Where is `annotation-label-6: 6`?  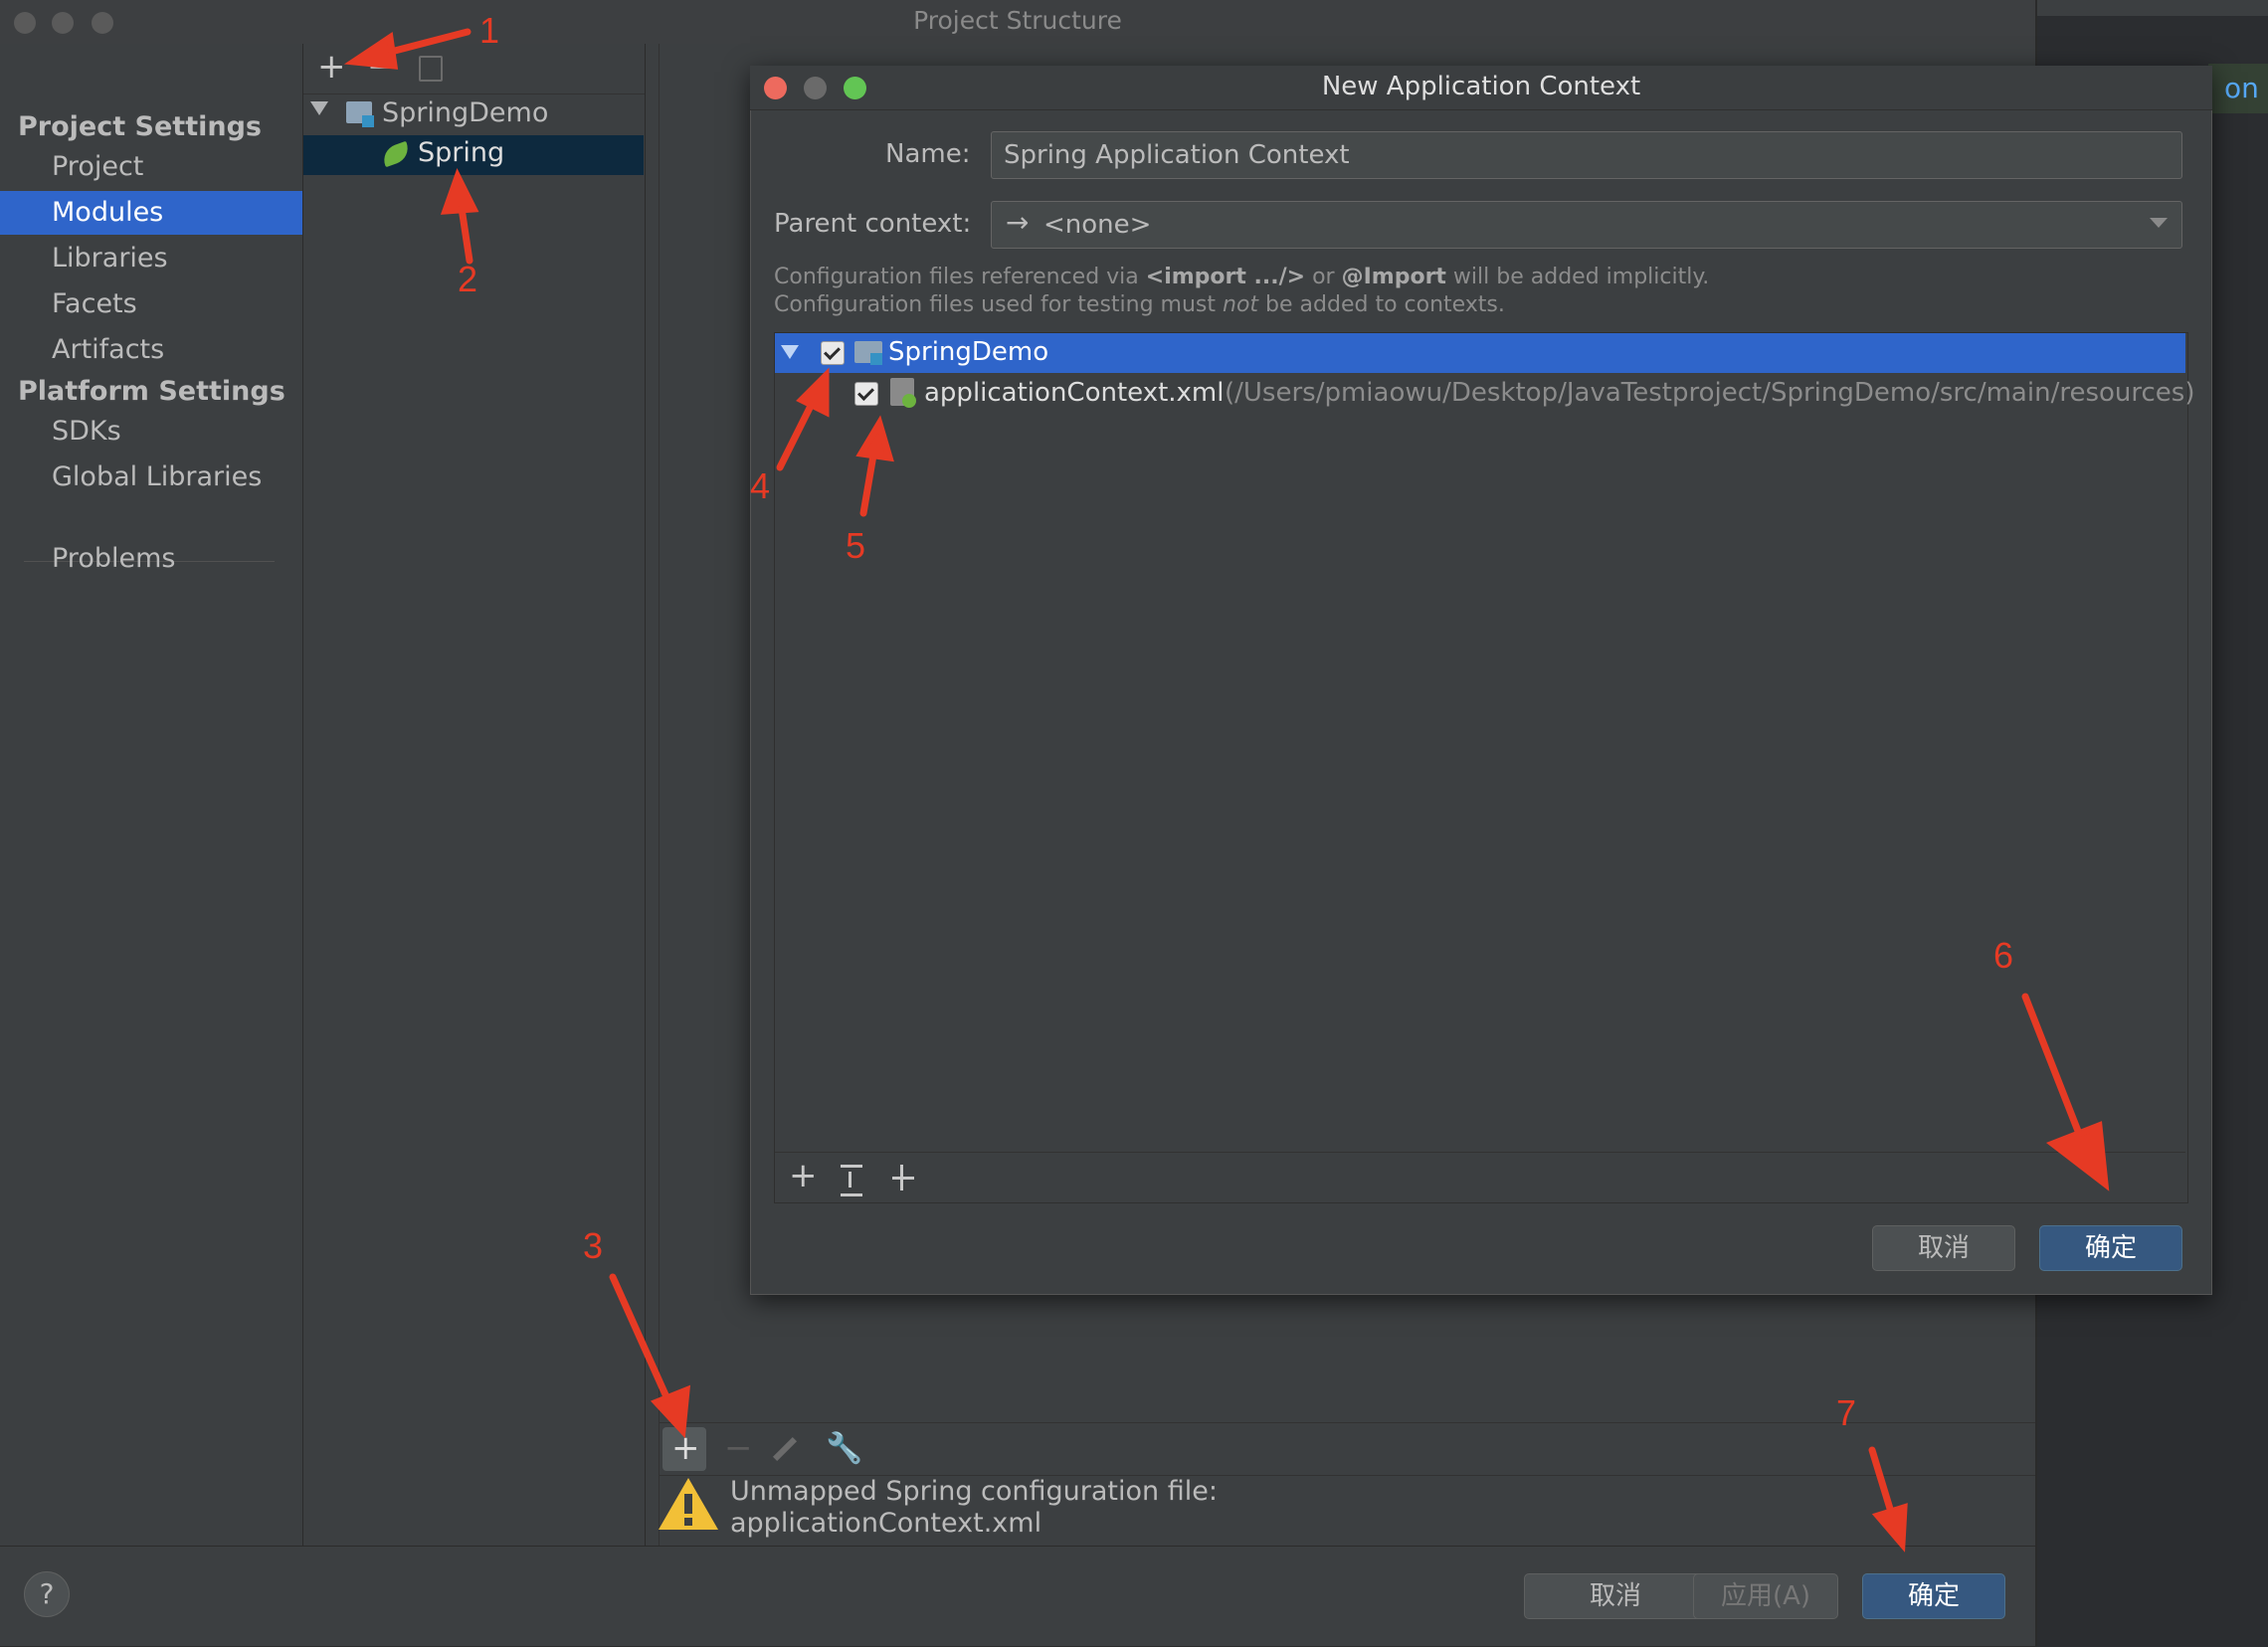
annotation-label-6: 6 is located at coordinates (2003, 955).